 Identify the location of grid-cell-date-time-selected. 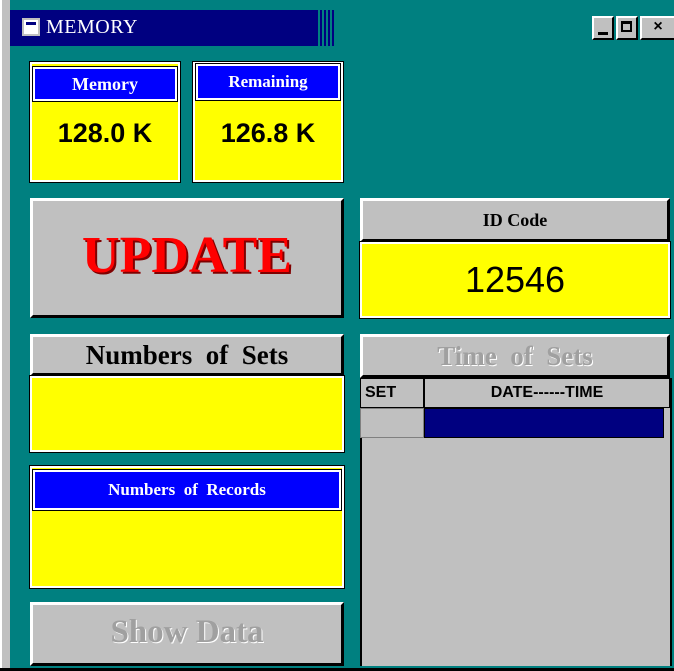
(544, 423).